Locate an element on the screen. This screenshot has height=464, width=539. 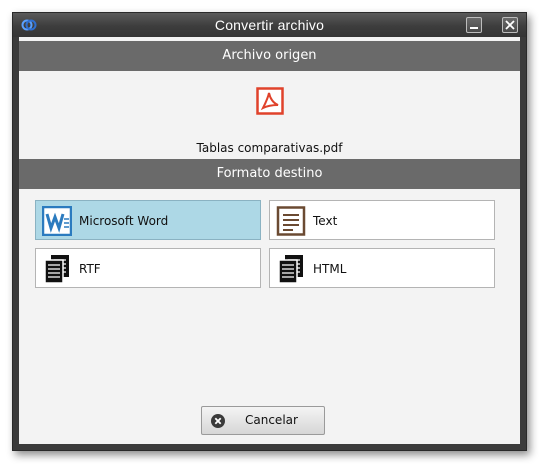
cancel-label: Cancelar is located at coordinates (271, 420).